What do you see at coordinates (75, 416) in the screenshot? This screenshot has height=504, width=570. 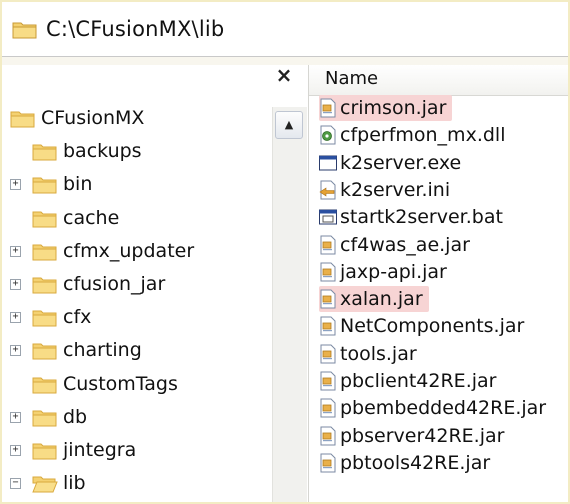 I see `tree-item-label: db` at bounding box center [75, 416].